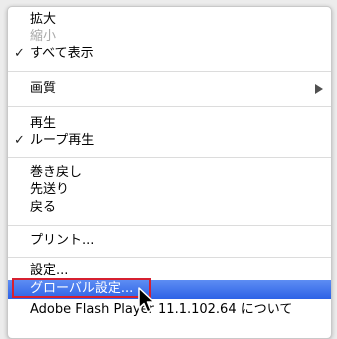 This screenshot has height=339, width=337. Describe the element at coordinates (169, 20) in the screenshot. I see `menu-item-zoom-in: 拡大` at that location.